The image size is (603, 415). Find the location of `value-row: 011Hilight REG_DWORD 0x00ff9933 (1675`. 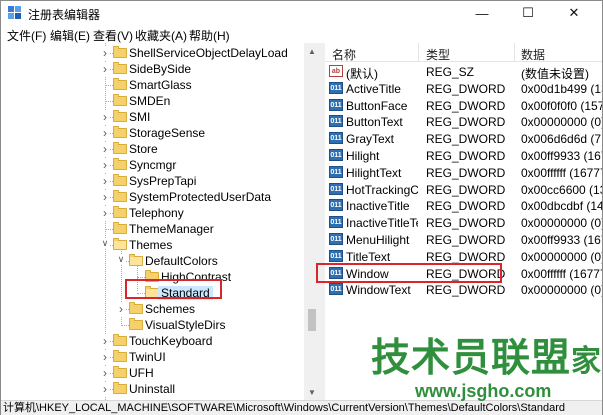

value-row: 011Hilight REG_DWORD 0x00ff9933 (1675 is located at coordinates (463, 155).